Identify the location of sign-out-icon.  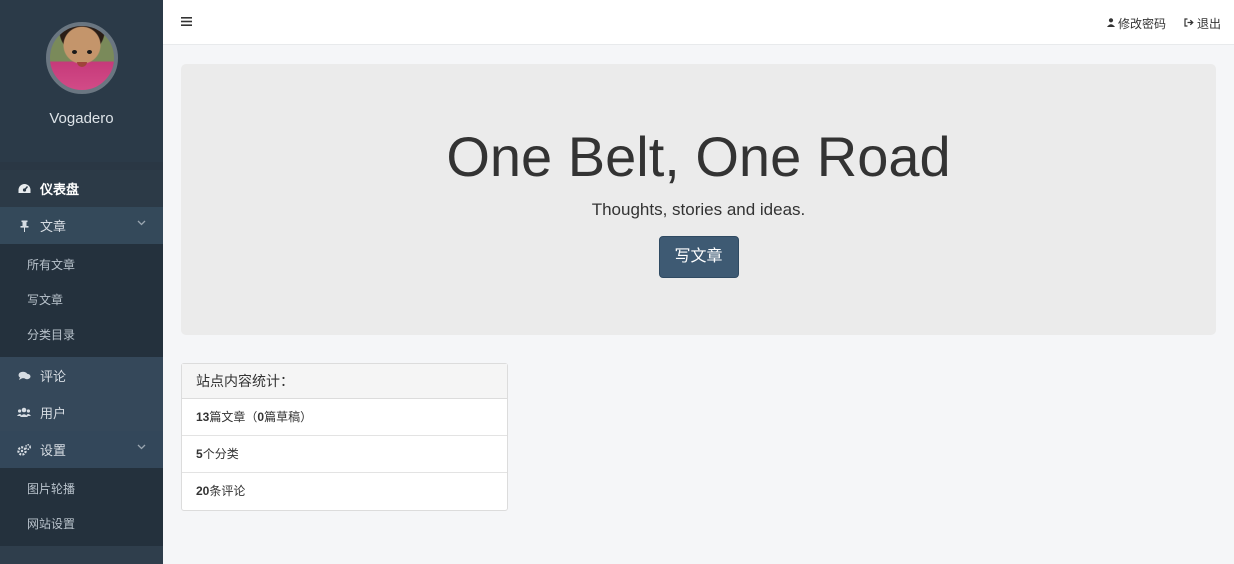
(1189, 23).